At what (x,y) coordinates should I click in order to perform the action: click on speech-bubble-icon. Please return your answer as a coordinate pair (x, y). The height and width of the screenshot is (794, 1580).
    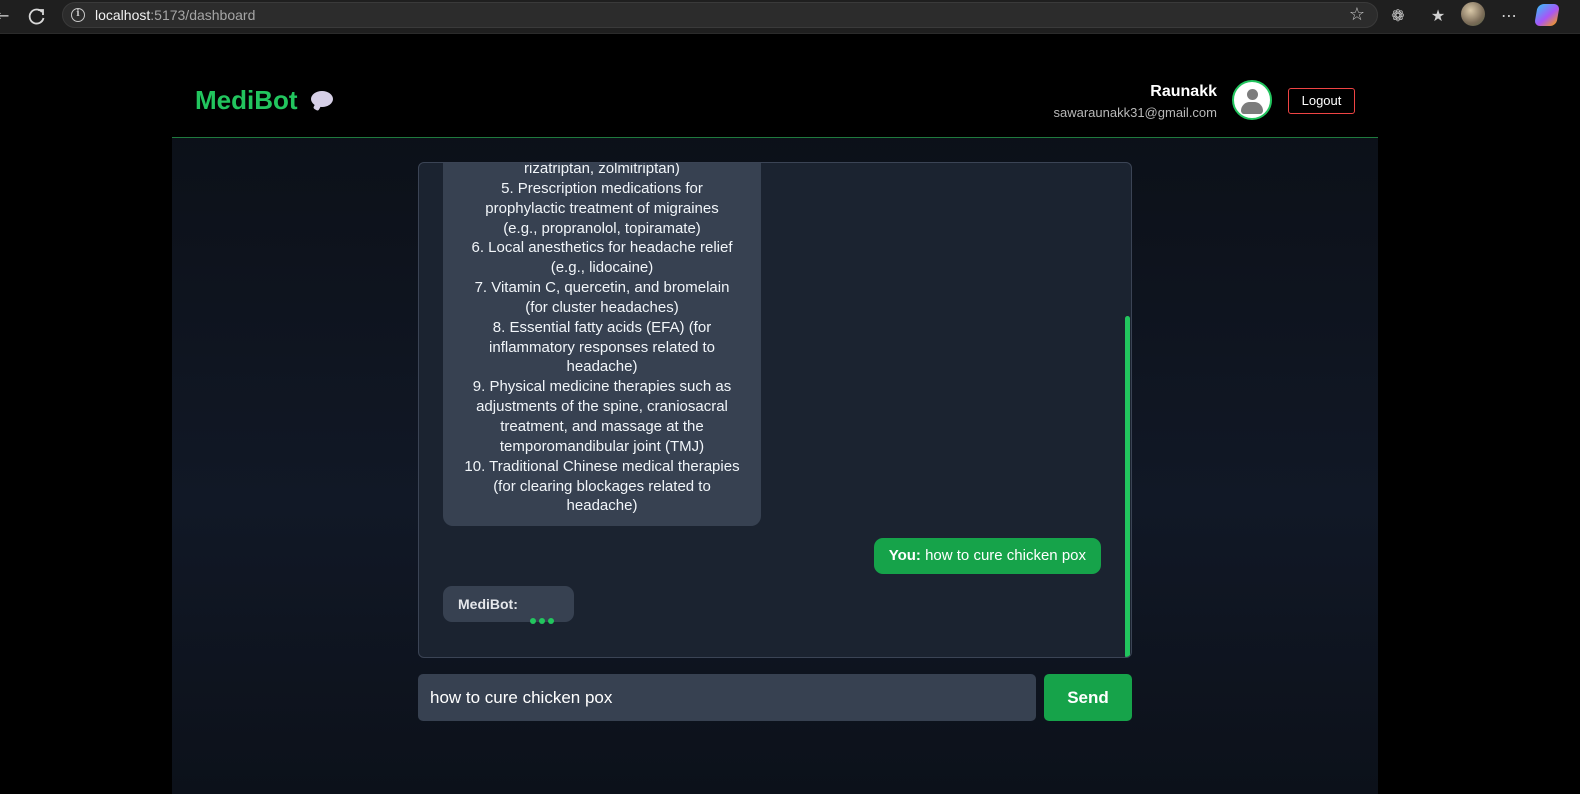
    Looking at the image, I should click on (322, 99).